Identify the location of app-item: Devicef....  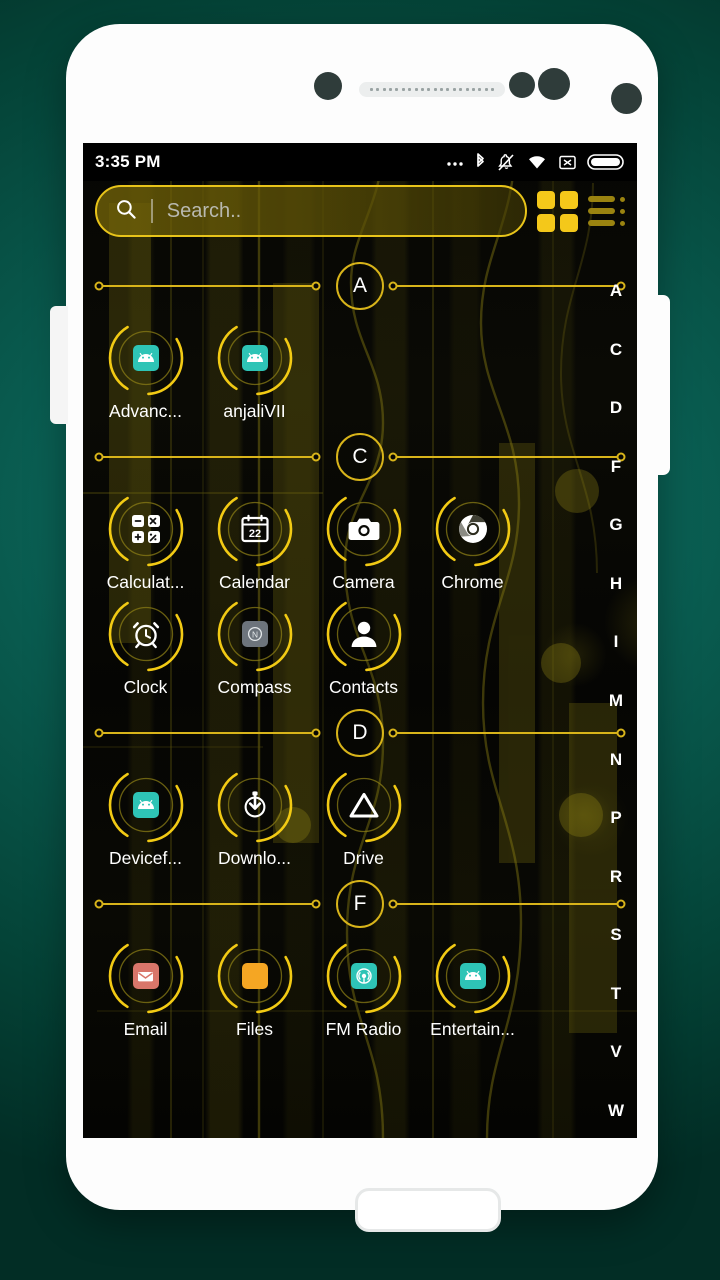
(145, 816).